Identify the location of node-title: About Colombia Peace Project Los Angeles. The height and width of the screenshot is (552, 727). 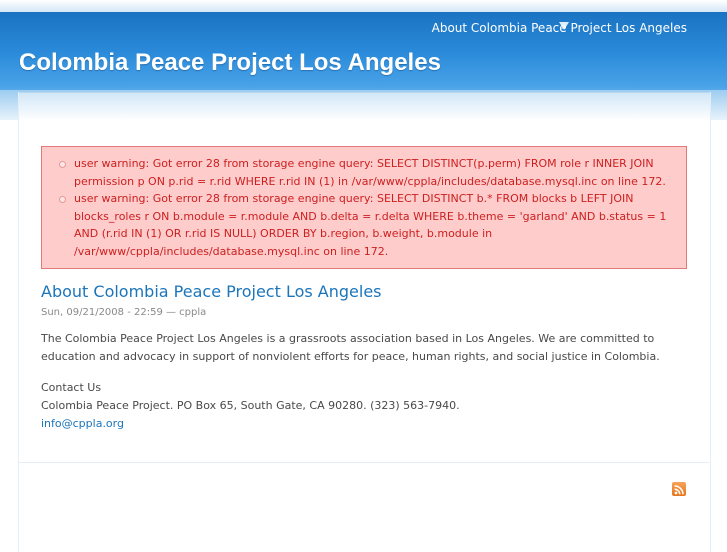
(211, 291).